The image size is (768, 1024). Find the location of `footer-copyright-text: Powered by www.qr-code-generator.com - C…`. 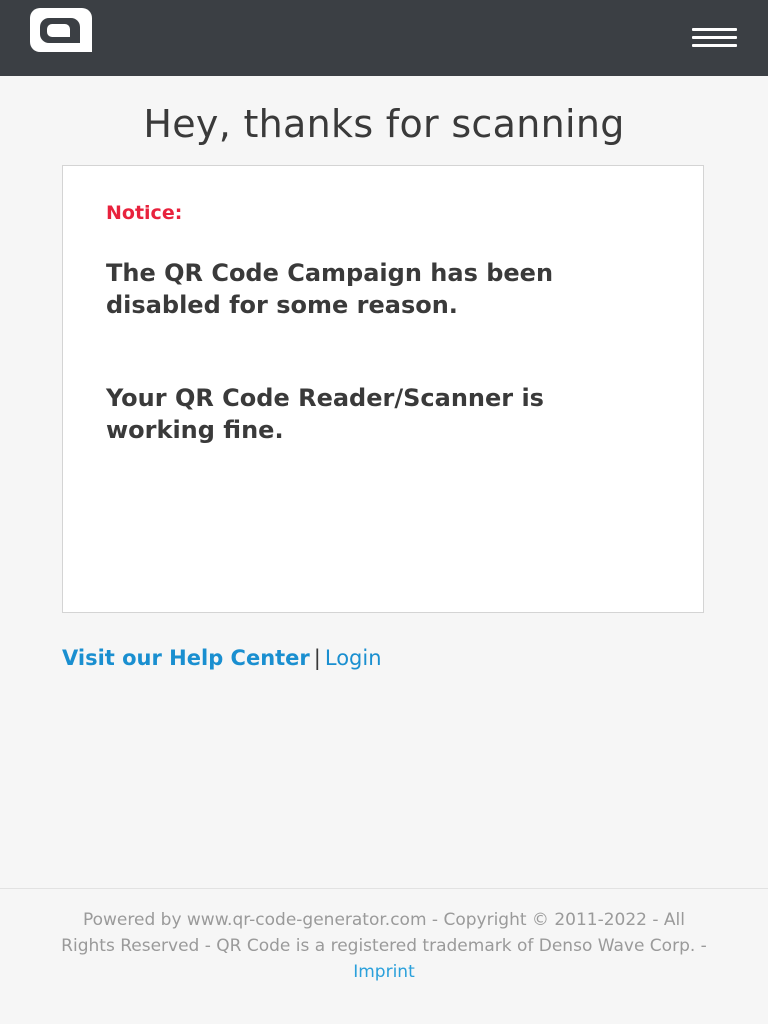

footer-copyright-text: Powered by www.qr-code-generator.com - C… is located at coordinates (384, 933).